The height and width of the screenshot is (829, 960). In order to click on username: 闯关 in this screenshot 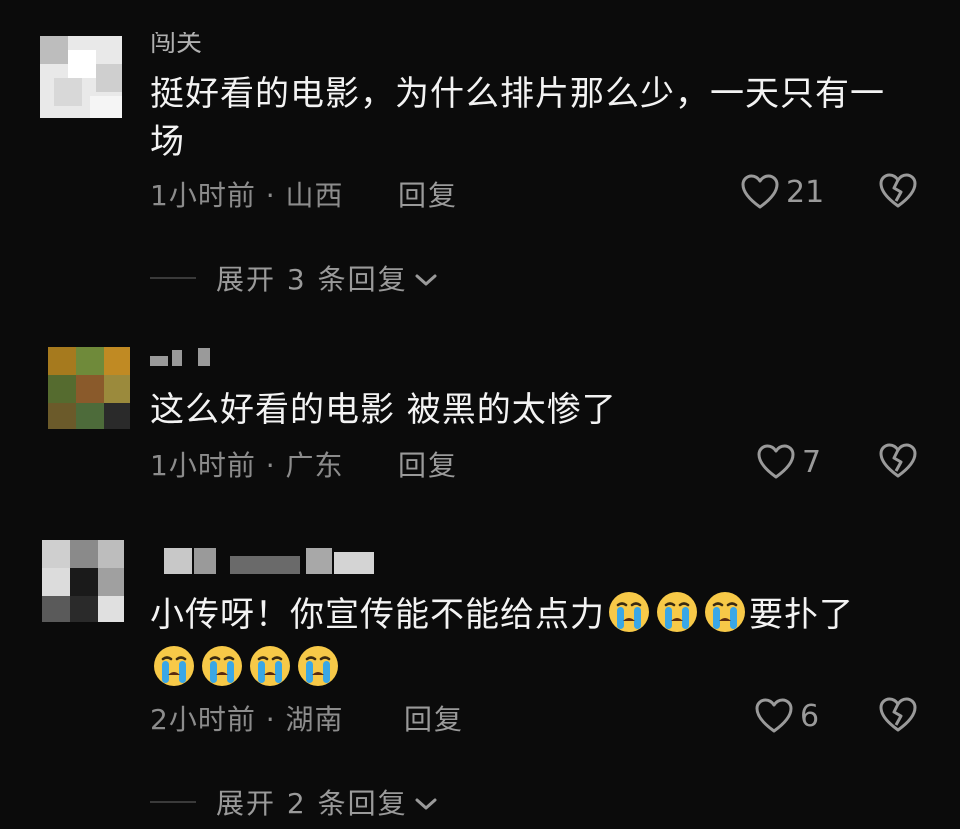, I will do `click(190, 45)`.